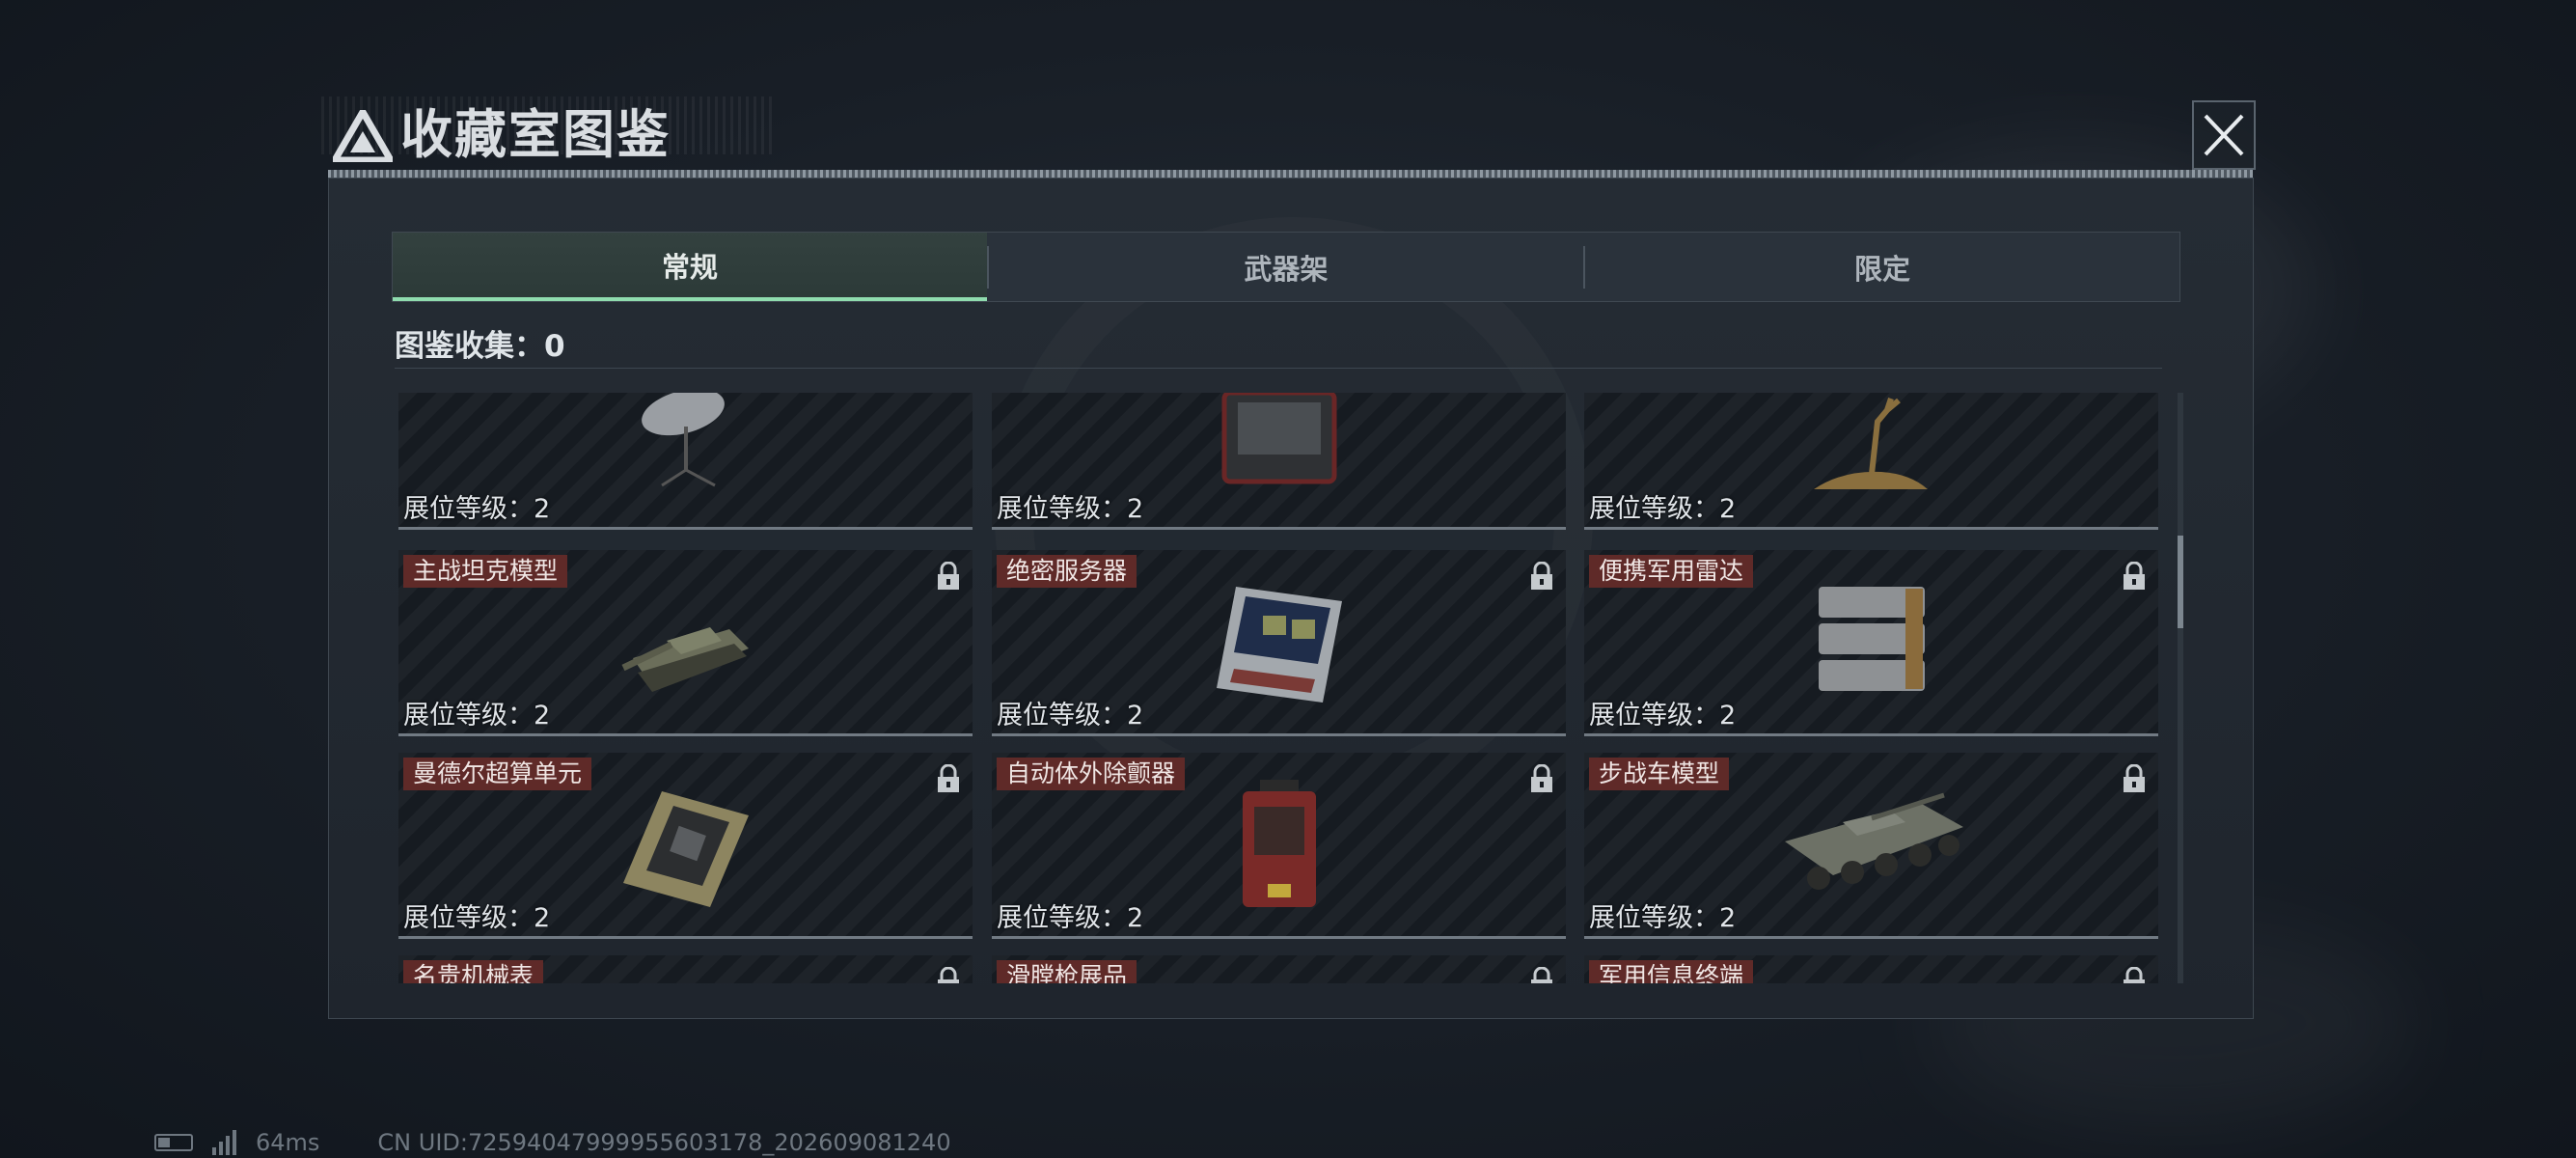 The height and width of the screenshot is (1158, 2576). Describe the element at coordinates (1871, 969) in the screenshot. I see `collection-card: 军用信息终端` at that location.